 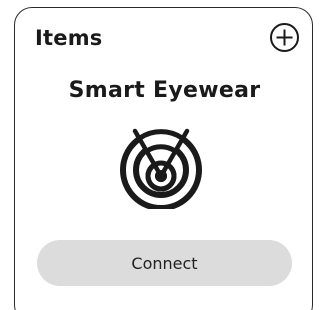 What do you see at coordinates (161, 167) in the screenshot?
I see `target-signal-icon` at bounding box center [161, 167].